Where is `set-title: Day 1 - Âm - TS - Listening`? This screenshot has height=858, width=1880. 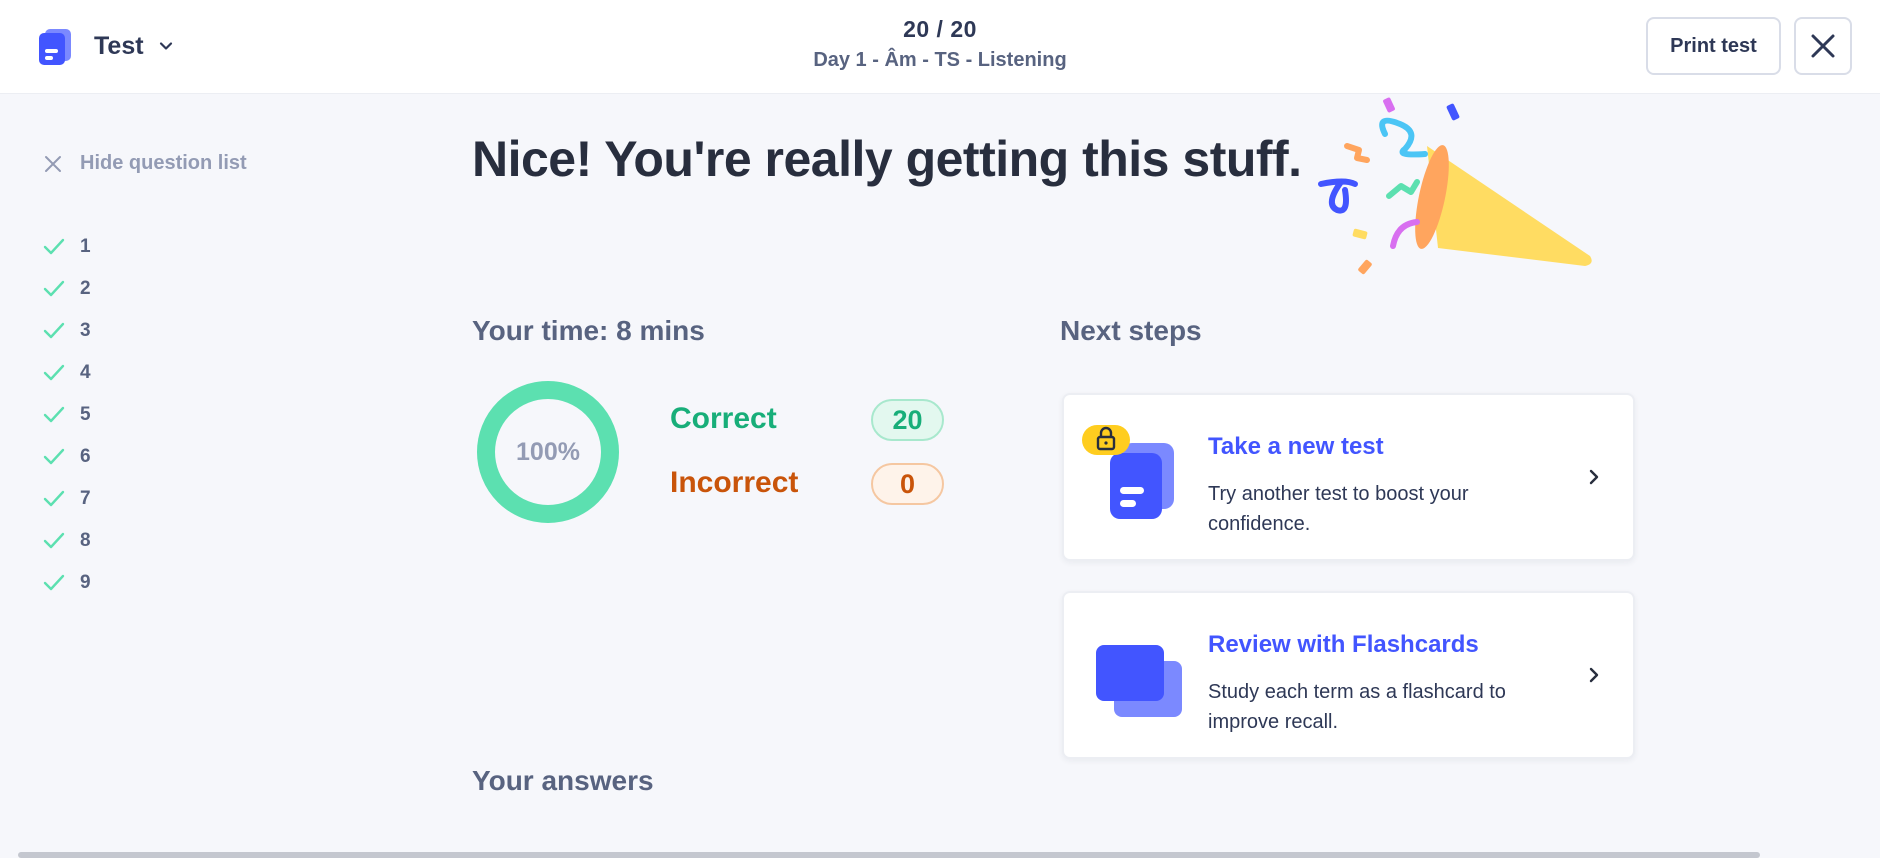 set-title: Day 1 - Âm - TS - Listening is located at coordinates (940, 60).